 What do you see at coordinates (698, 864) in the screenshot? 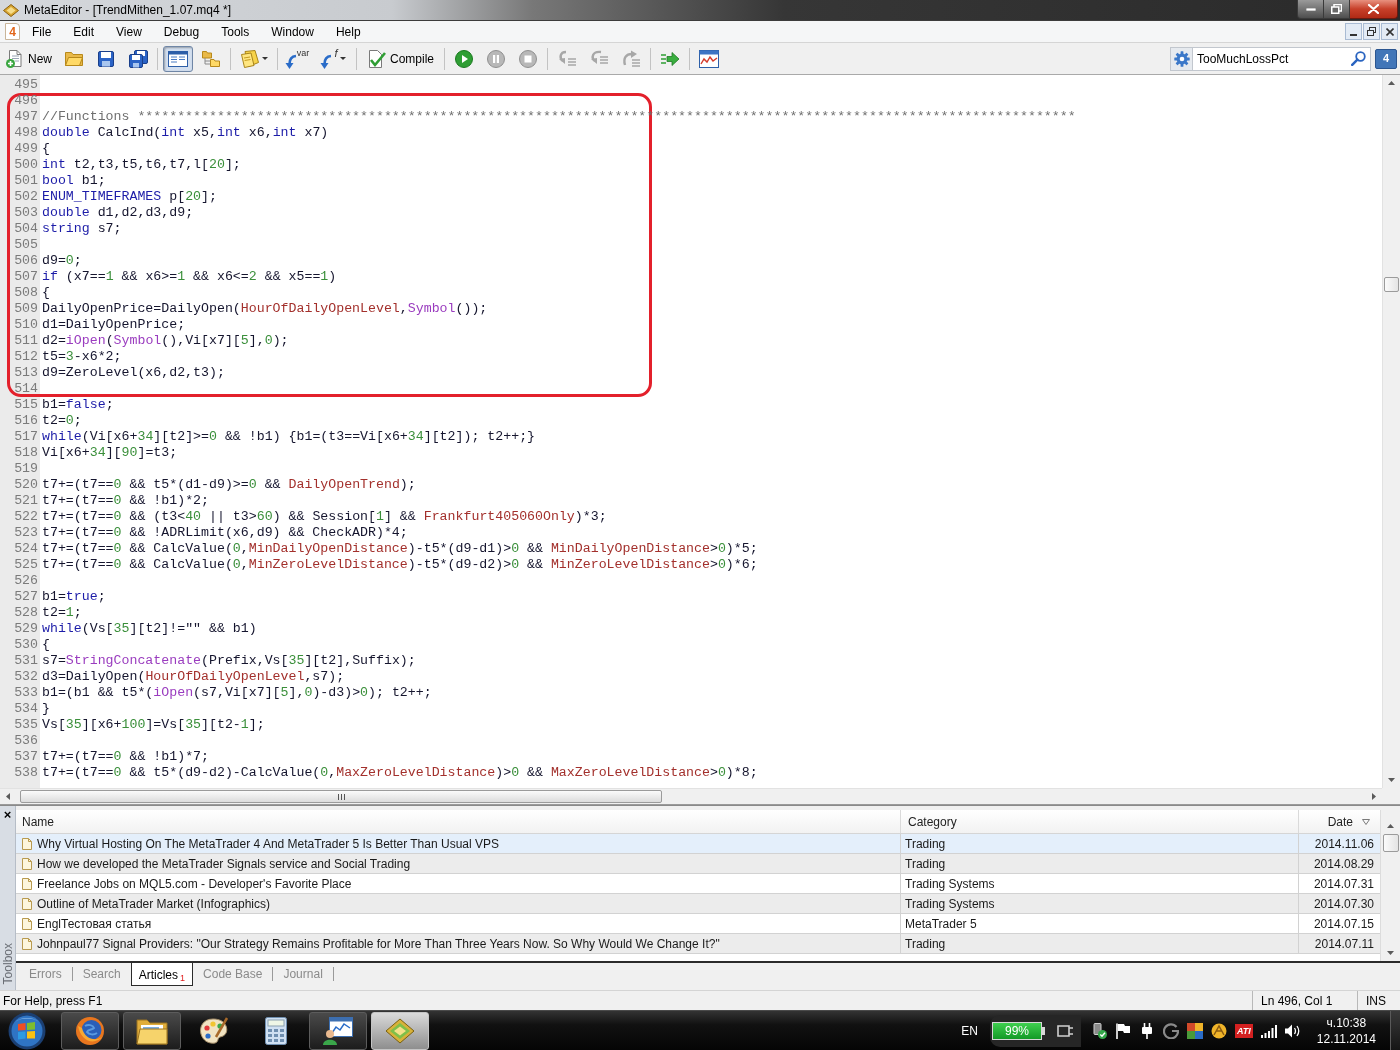
I see `article-row: How we developed the MetaTrader Signals service and Social Trading Trading 2014.08.29` at bounding box center [698, 864].